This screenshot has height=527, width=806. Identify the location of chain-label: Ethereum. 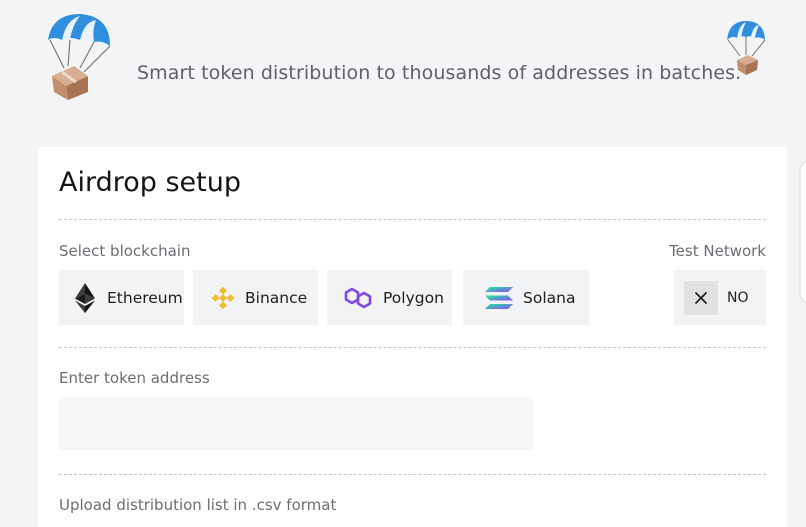
(145, 297).